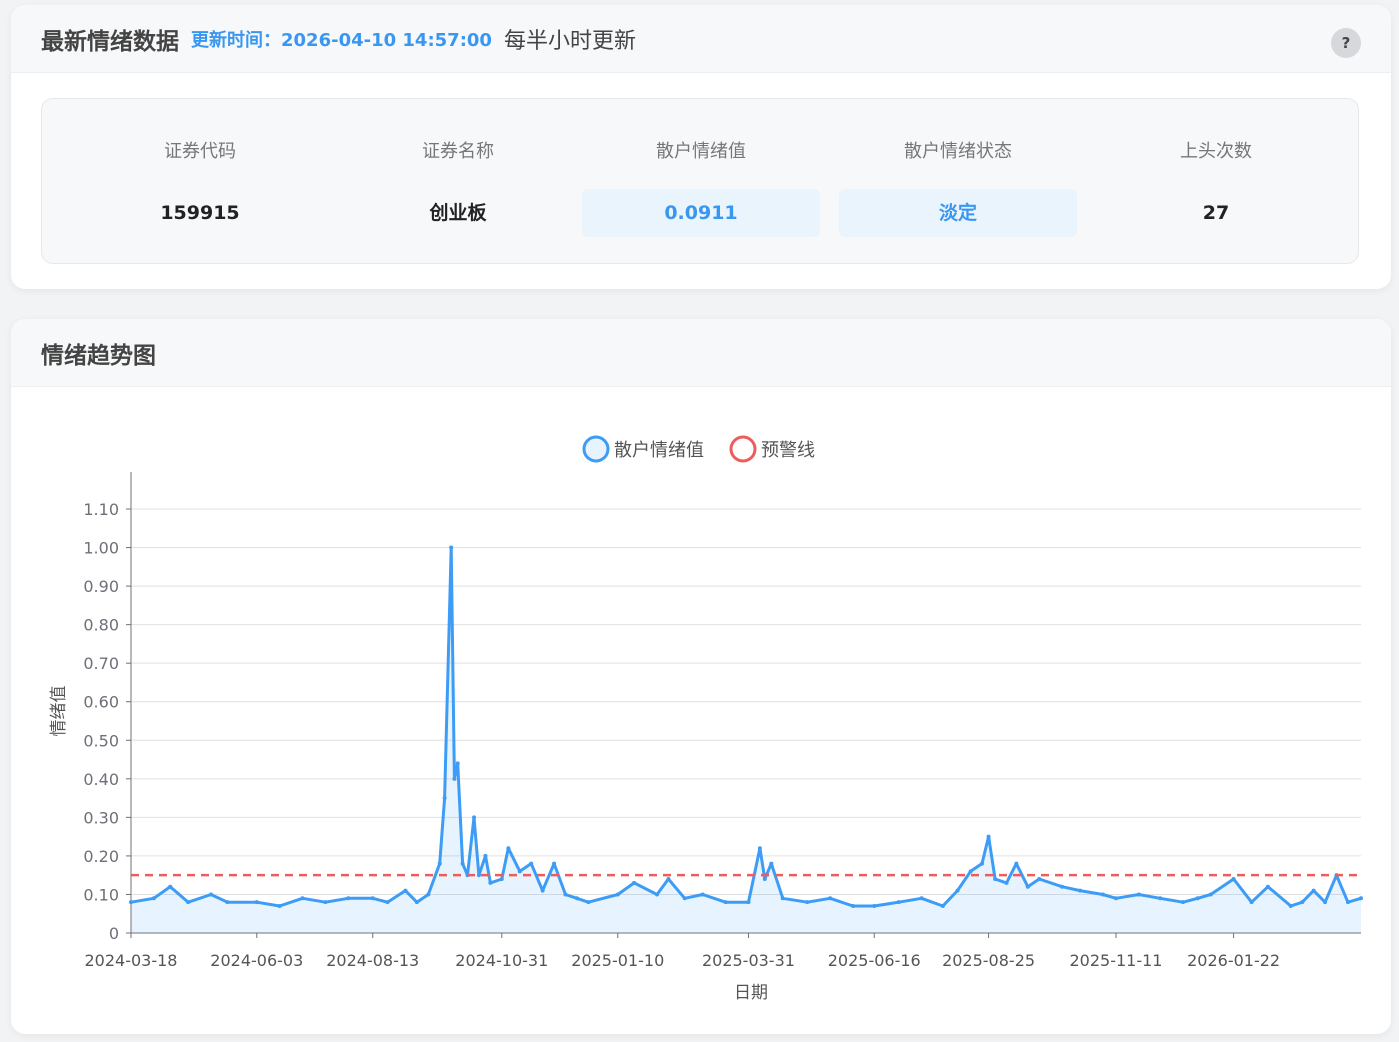 The width and height of the screenshot is (1399, 1042). I want to click on latest-sentiment-header: 最新情绪数据 更新时间：2026-04-10 14:57:00 每半小时更新 ?, so click(701, 39).